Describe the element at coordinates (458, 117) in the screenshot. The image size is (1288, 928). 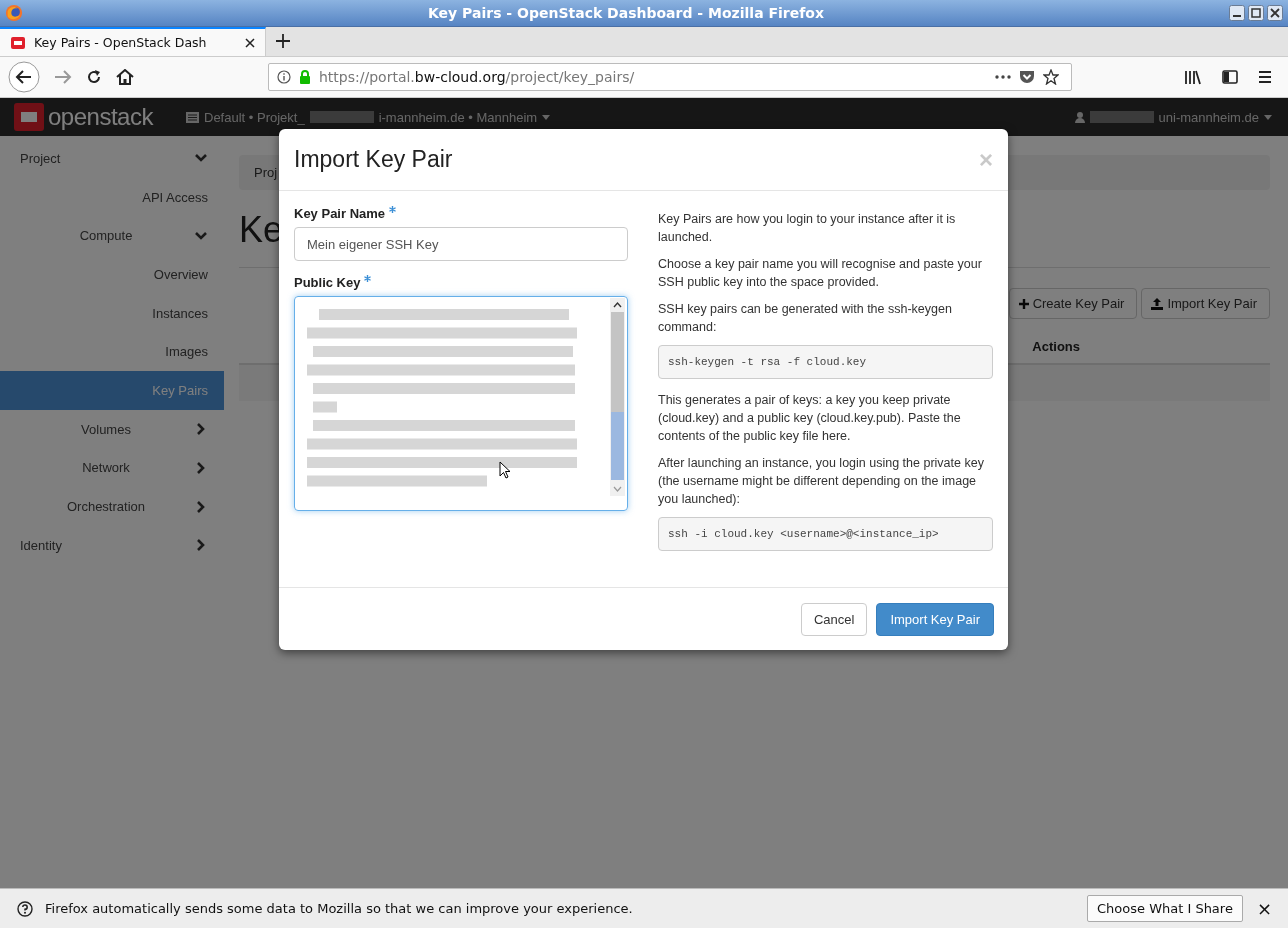
I see `project-name: i-mannheim.de • Mannheim` at that location.